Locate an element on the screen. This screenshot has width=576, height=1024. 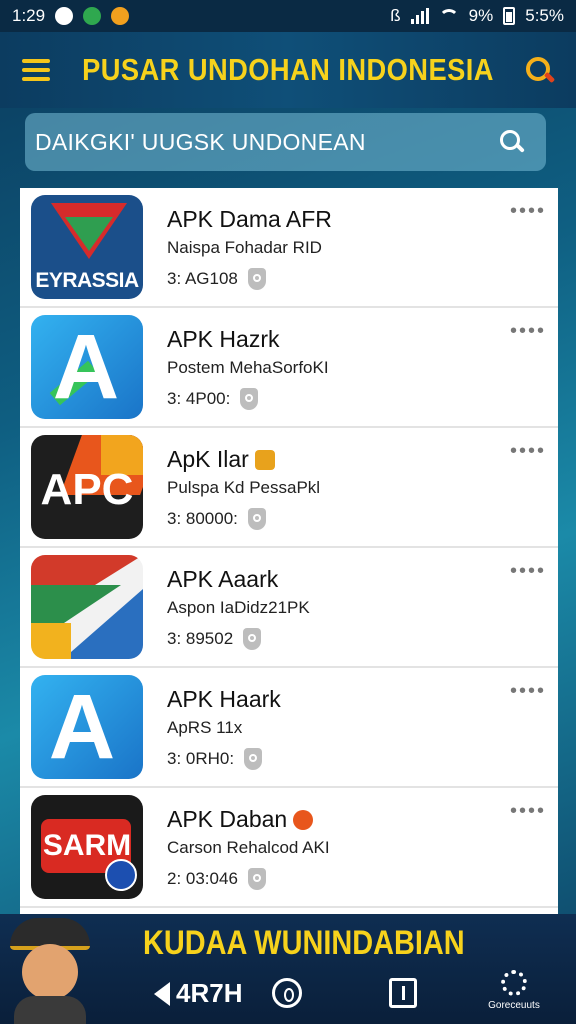
status-bar: 1:29 ß 9% 5:5% is located at coordinates (288, 16).